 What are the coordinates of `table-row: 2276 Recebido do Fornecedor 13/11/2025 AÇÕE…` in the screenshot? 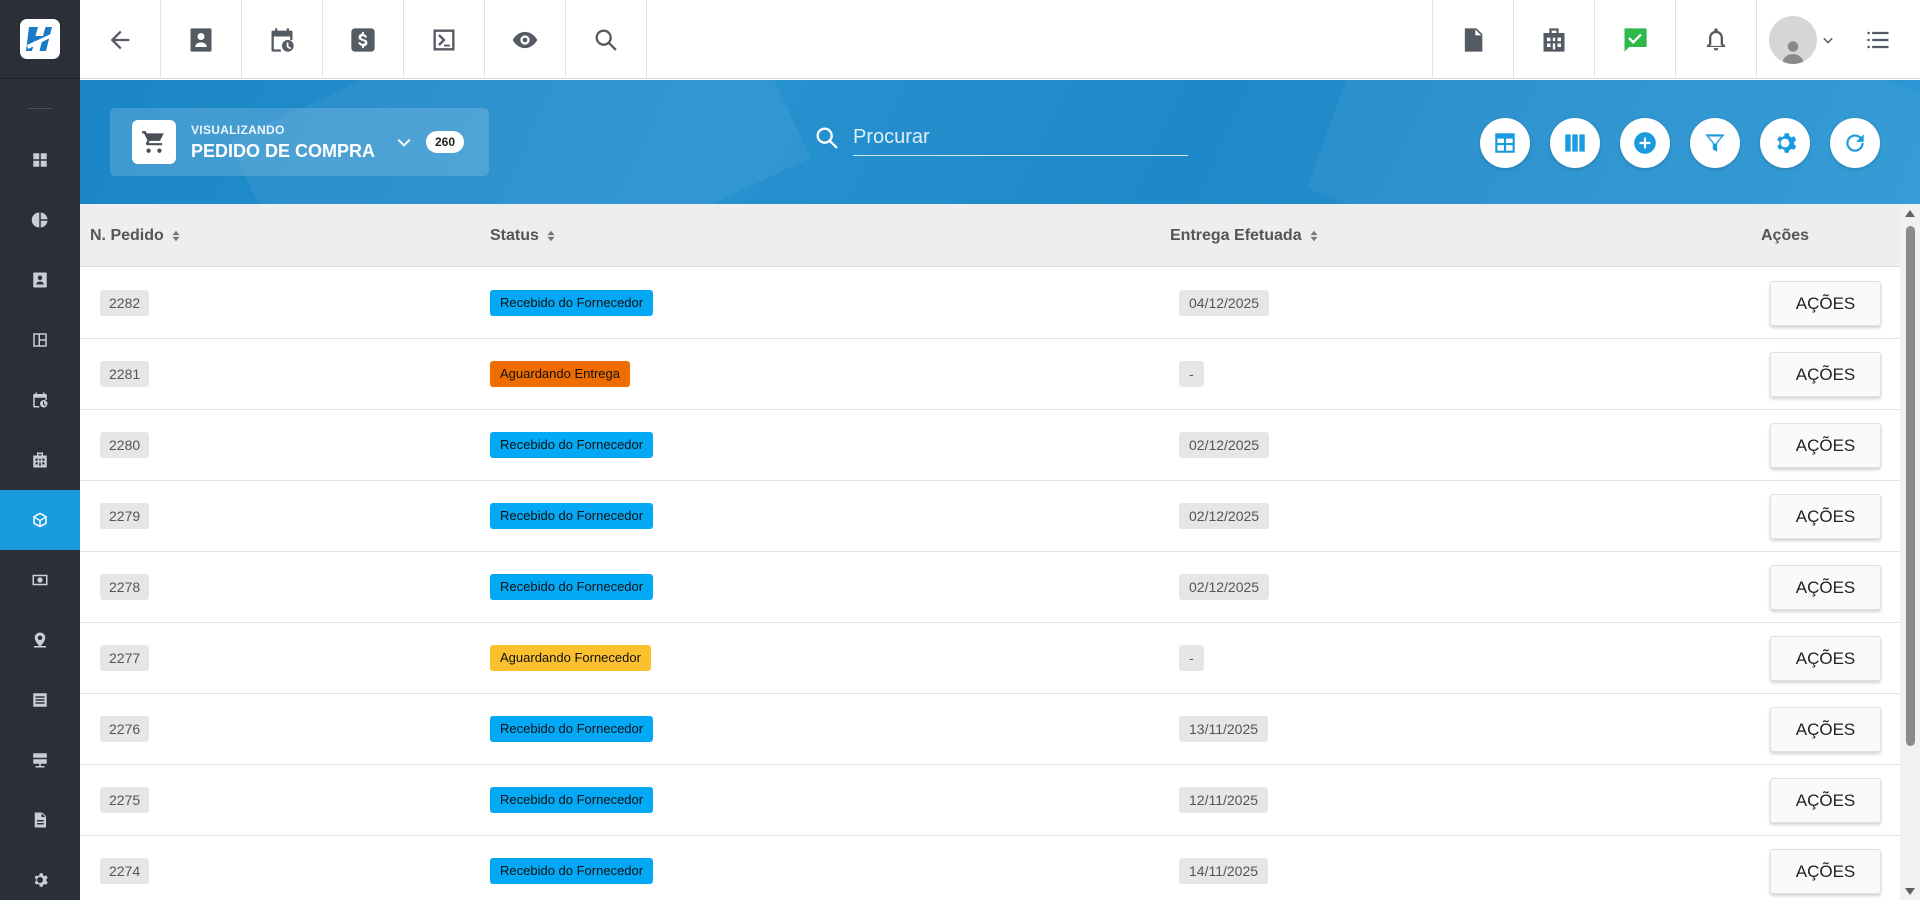 It's located at (990, 729).